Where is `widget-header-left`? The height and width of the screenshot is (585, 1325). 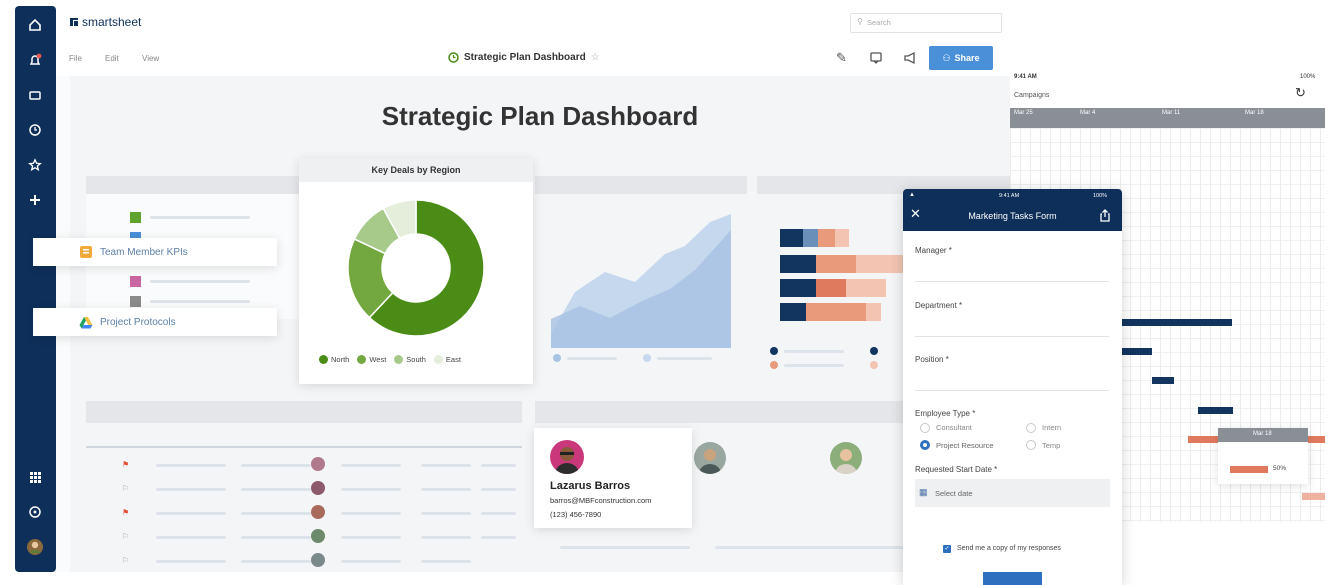 widget-header-left is located at coordinates (193, 185).